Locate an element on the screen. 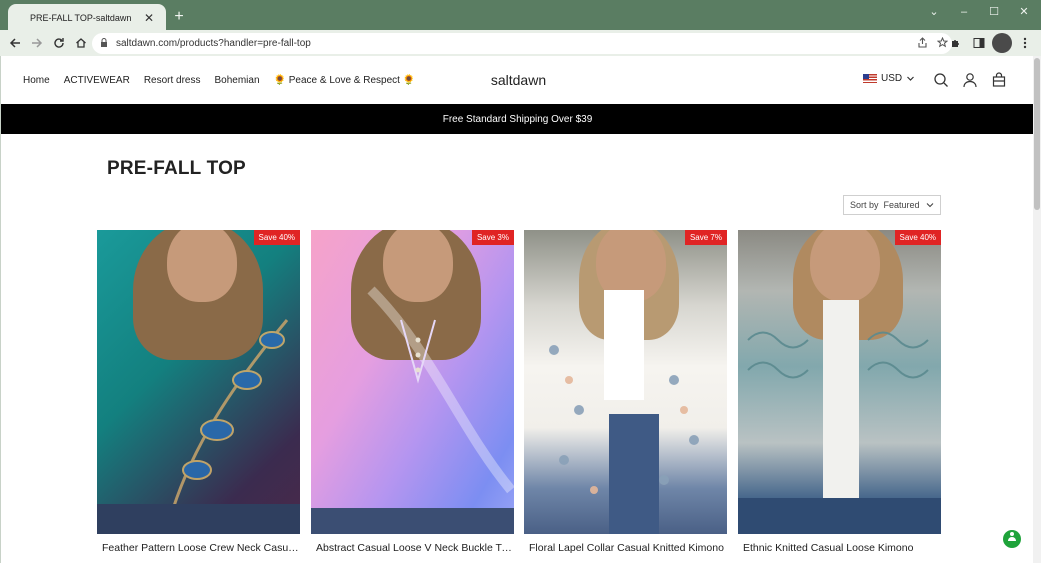 This screenshot has width=1041, height=563. tab-title: PRE-FALL TOP-saltdawn is located at coordinates (81, 18).